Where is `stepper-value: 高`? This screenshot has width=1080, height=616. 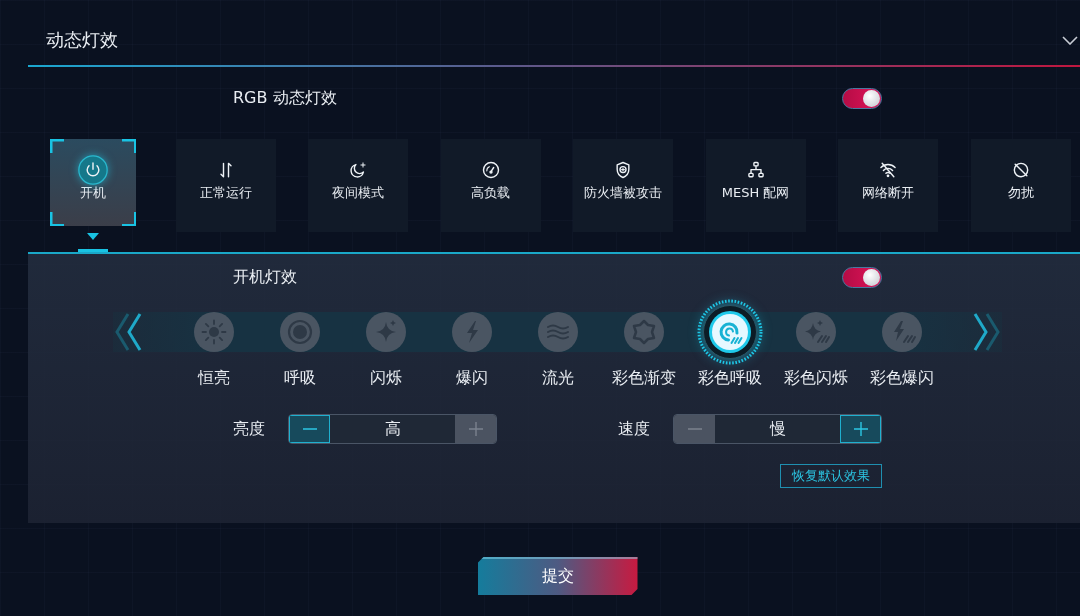
stepper-value: 高 is located at coordinates (392, 429).